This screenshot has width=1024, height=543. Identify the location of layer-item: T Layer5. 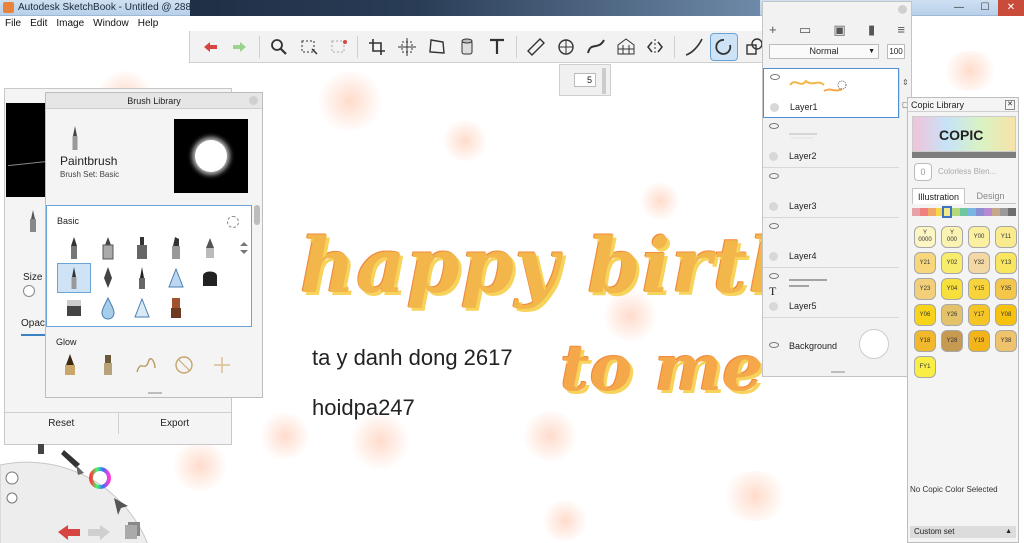
(831, 293).